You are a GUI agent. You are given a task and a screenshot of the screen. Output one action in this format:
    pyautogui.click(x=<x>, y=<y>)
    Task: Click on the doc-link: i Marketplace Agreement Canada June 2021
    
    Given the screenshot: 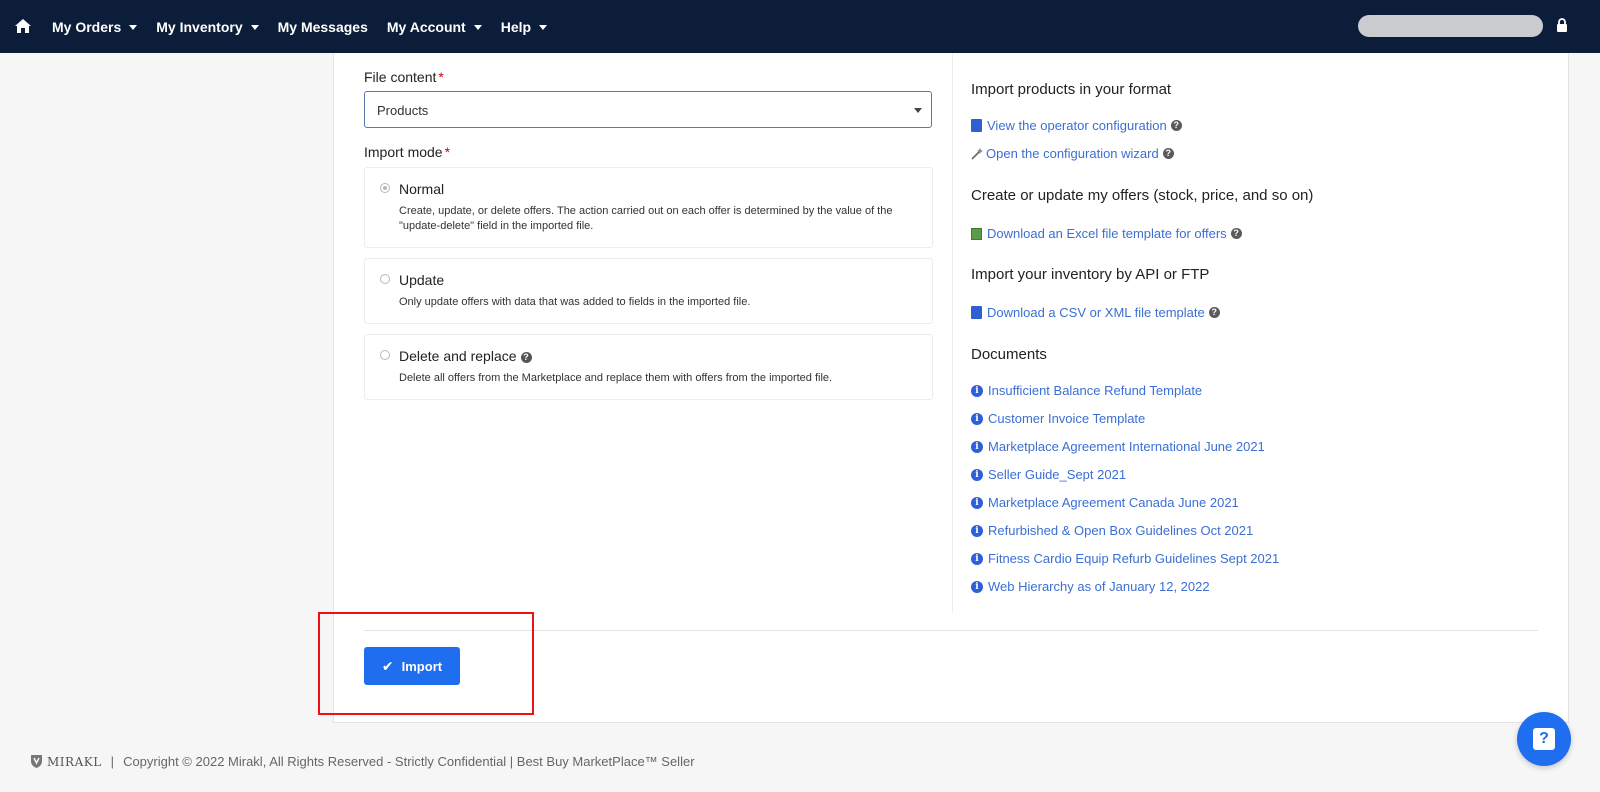 What is the action you would take?
    pyautogui.click(x=1105, y=502)
    